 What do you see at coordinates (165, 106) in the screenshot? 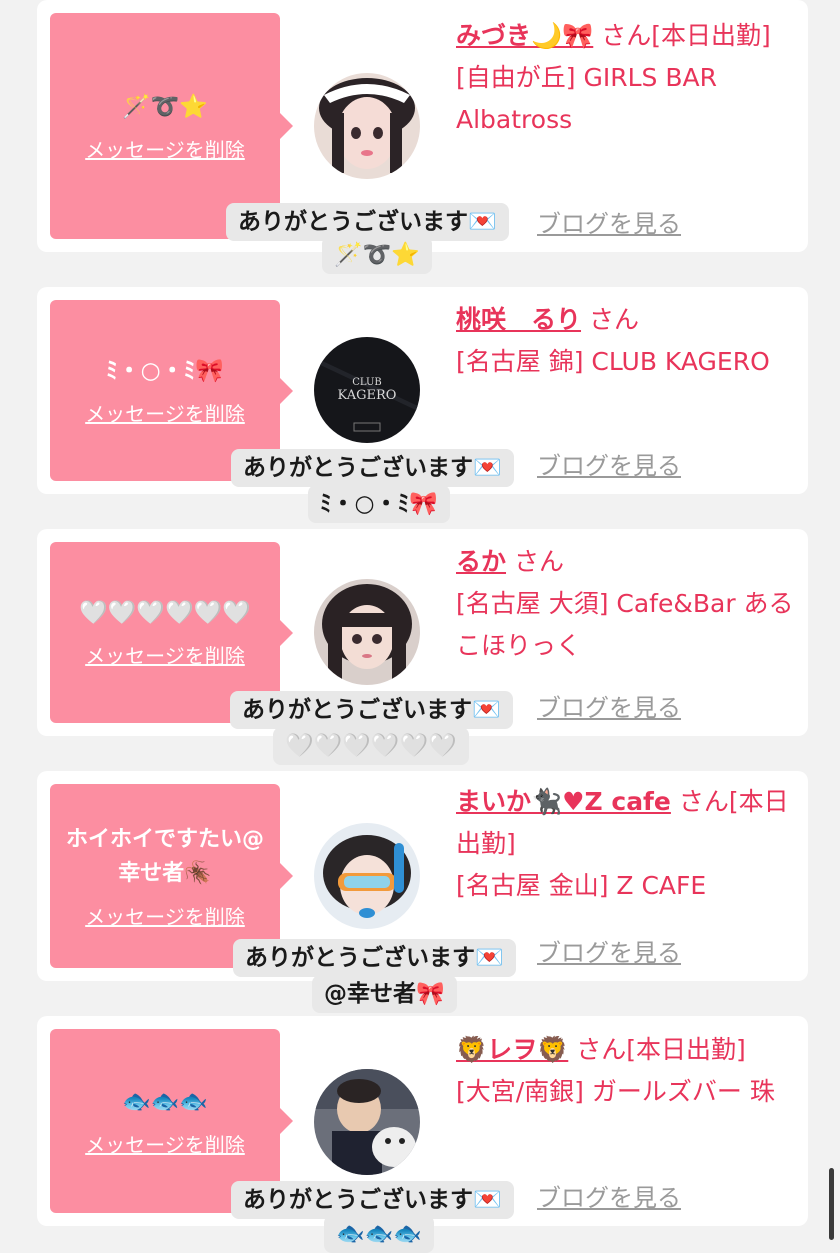
I see `message-text: 🪄➰⭐` at bounding box center [165, 106].